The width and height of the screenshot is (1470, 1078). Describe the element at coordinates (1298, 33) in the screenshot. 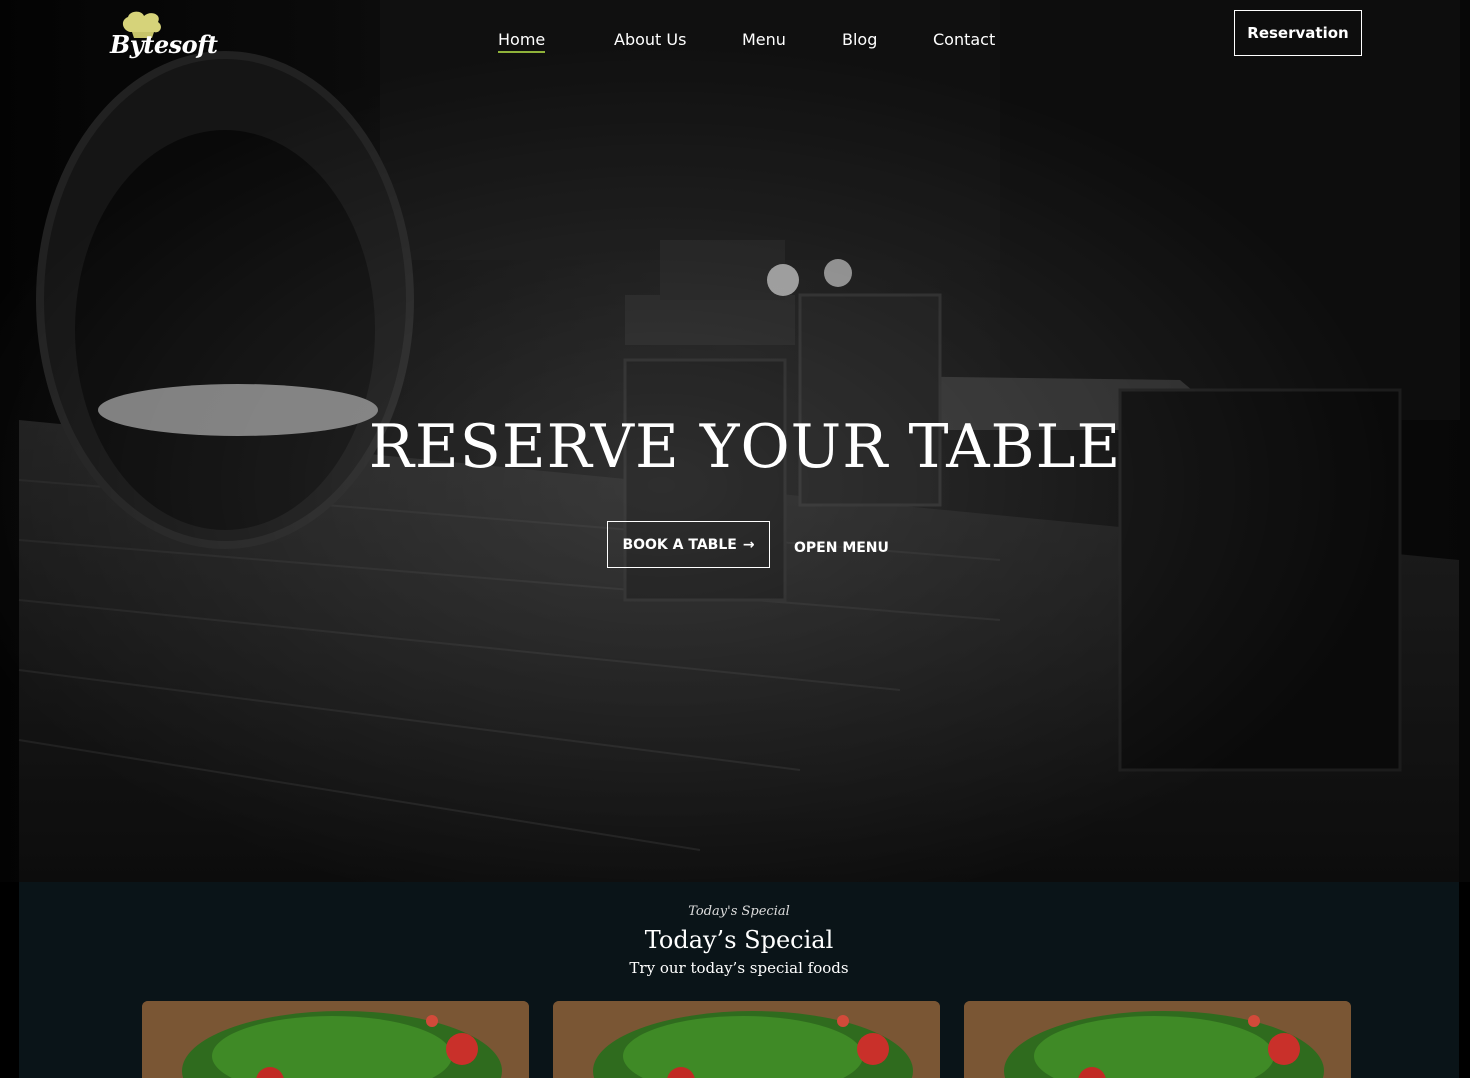

I see `reservation-button: Reservation` at that location.